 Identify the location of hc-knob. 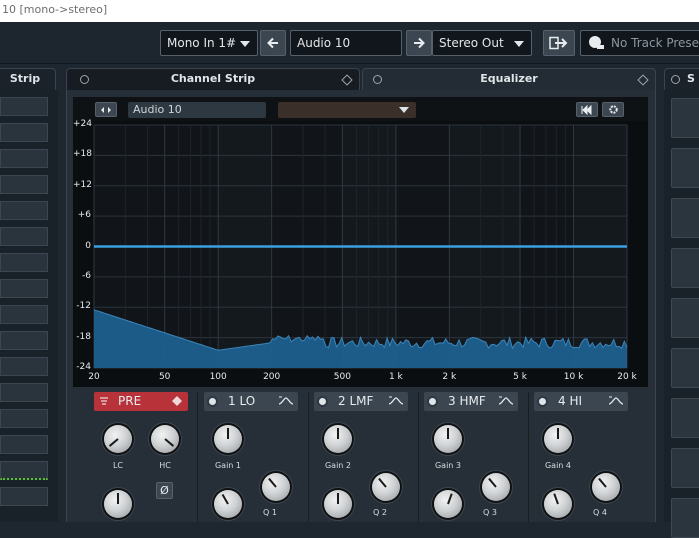
(165, 439).